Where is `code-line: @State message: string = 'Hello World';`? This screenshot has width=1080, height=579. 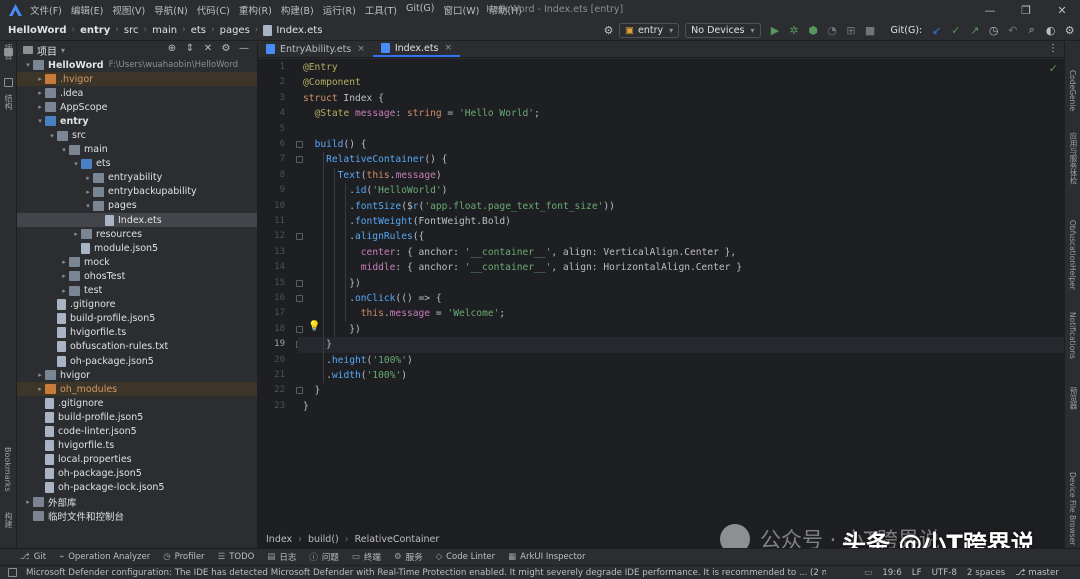 code-line: @State message: string = 'Hello World'; is located at coordinates (421, 113).